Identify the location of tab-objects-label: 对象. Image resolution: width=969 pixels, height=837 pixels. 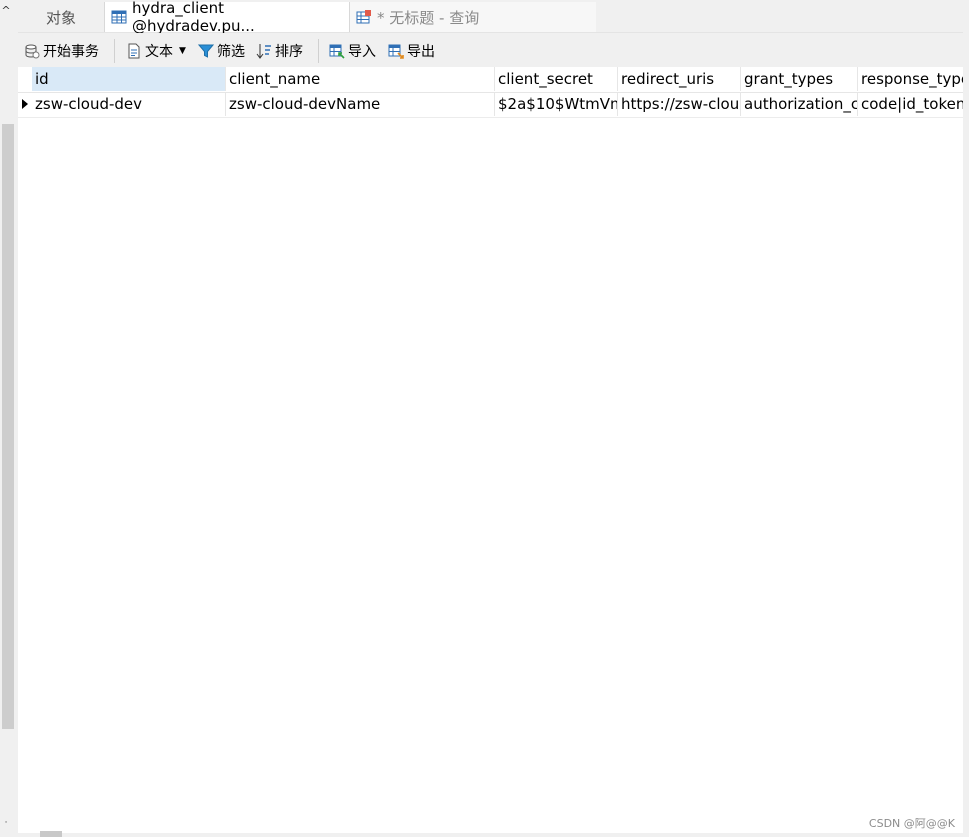
(60, 17).